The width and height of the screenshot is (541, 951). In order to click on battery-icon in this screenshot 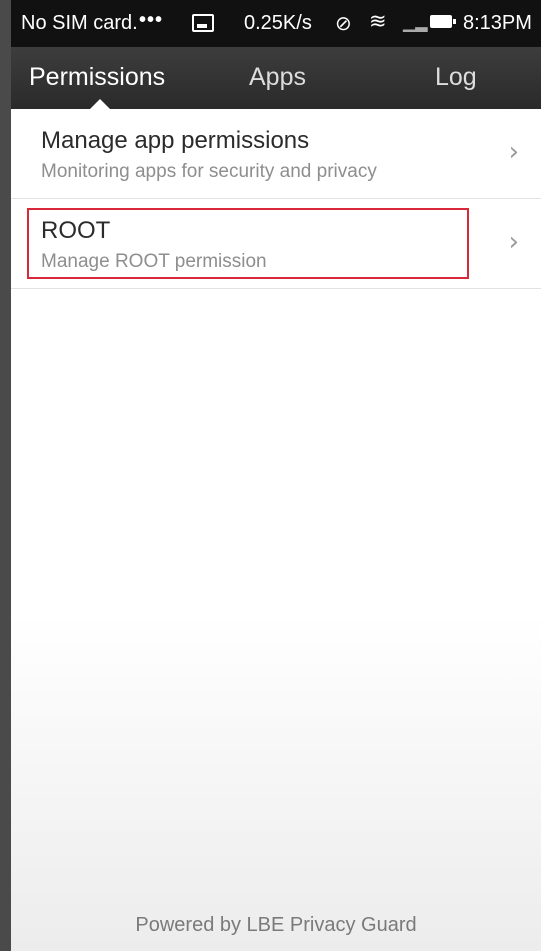, I will do `click(443, 21)`.